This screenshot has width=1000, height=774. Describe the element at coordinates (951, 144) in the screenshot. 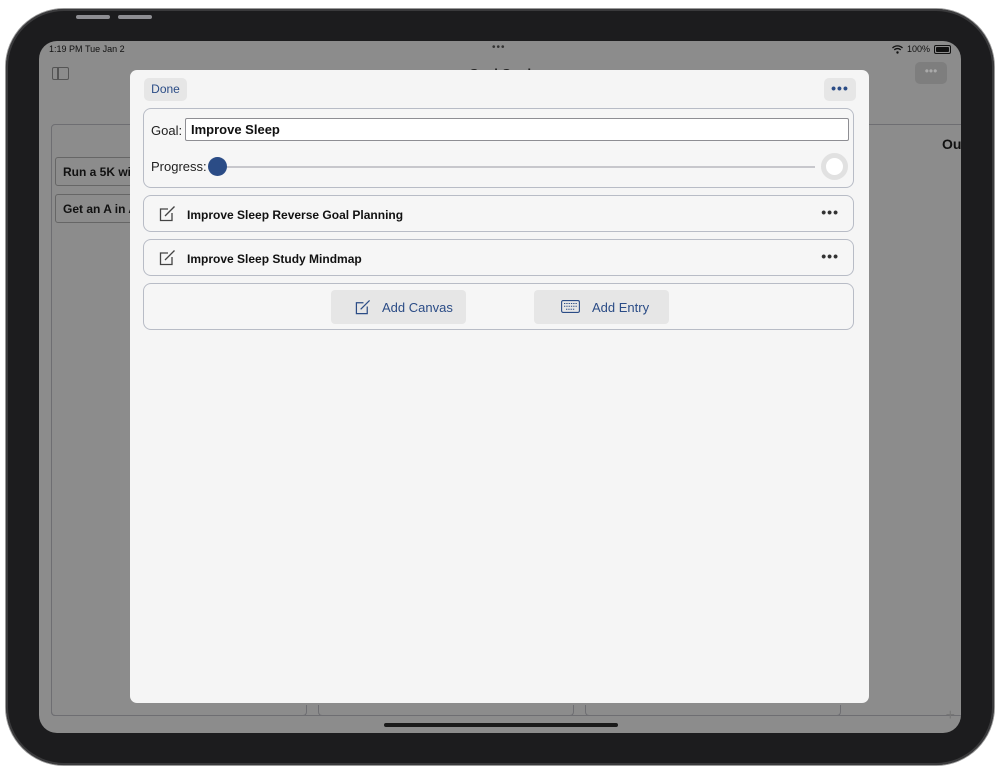

I see `column-heading: Out` at that location.